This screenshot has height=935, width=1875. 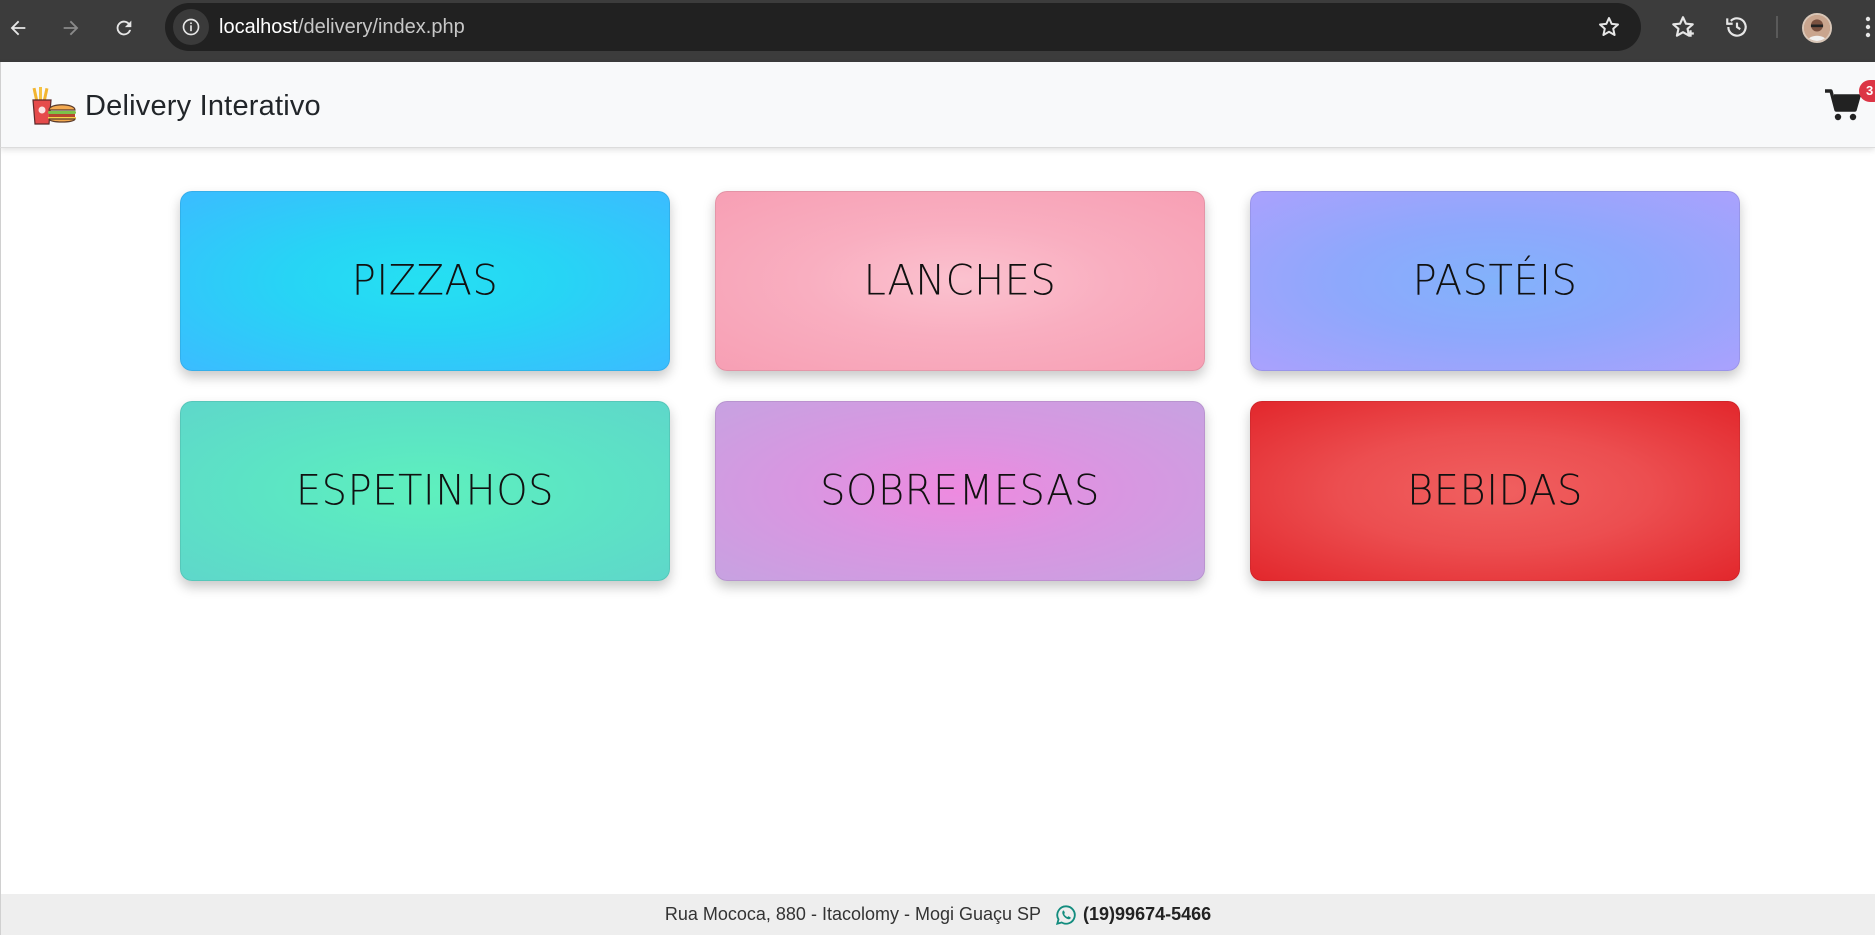 I want to click on category-card-espetinhos: ESPETINHOS, so click(x=425, y=491).